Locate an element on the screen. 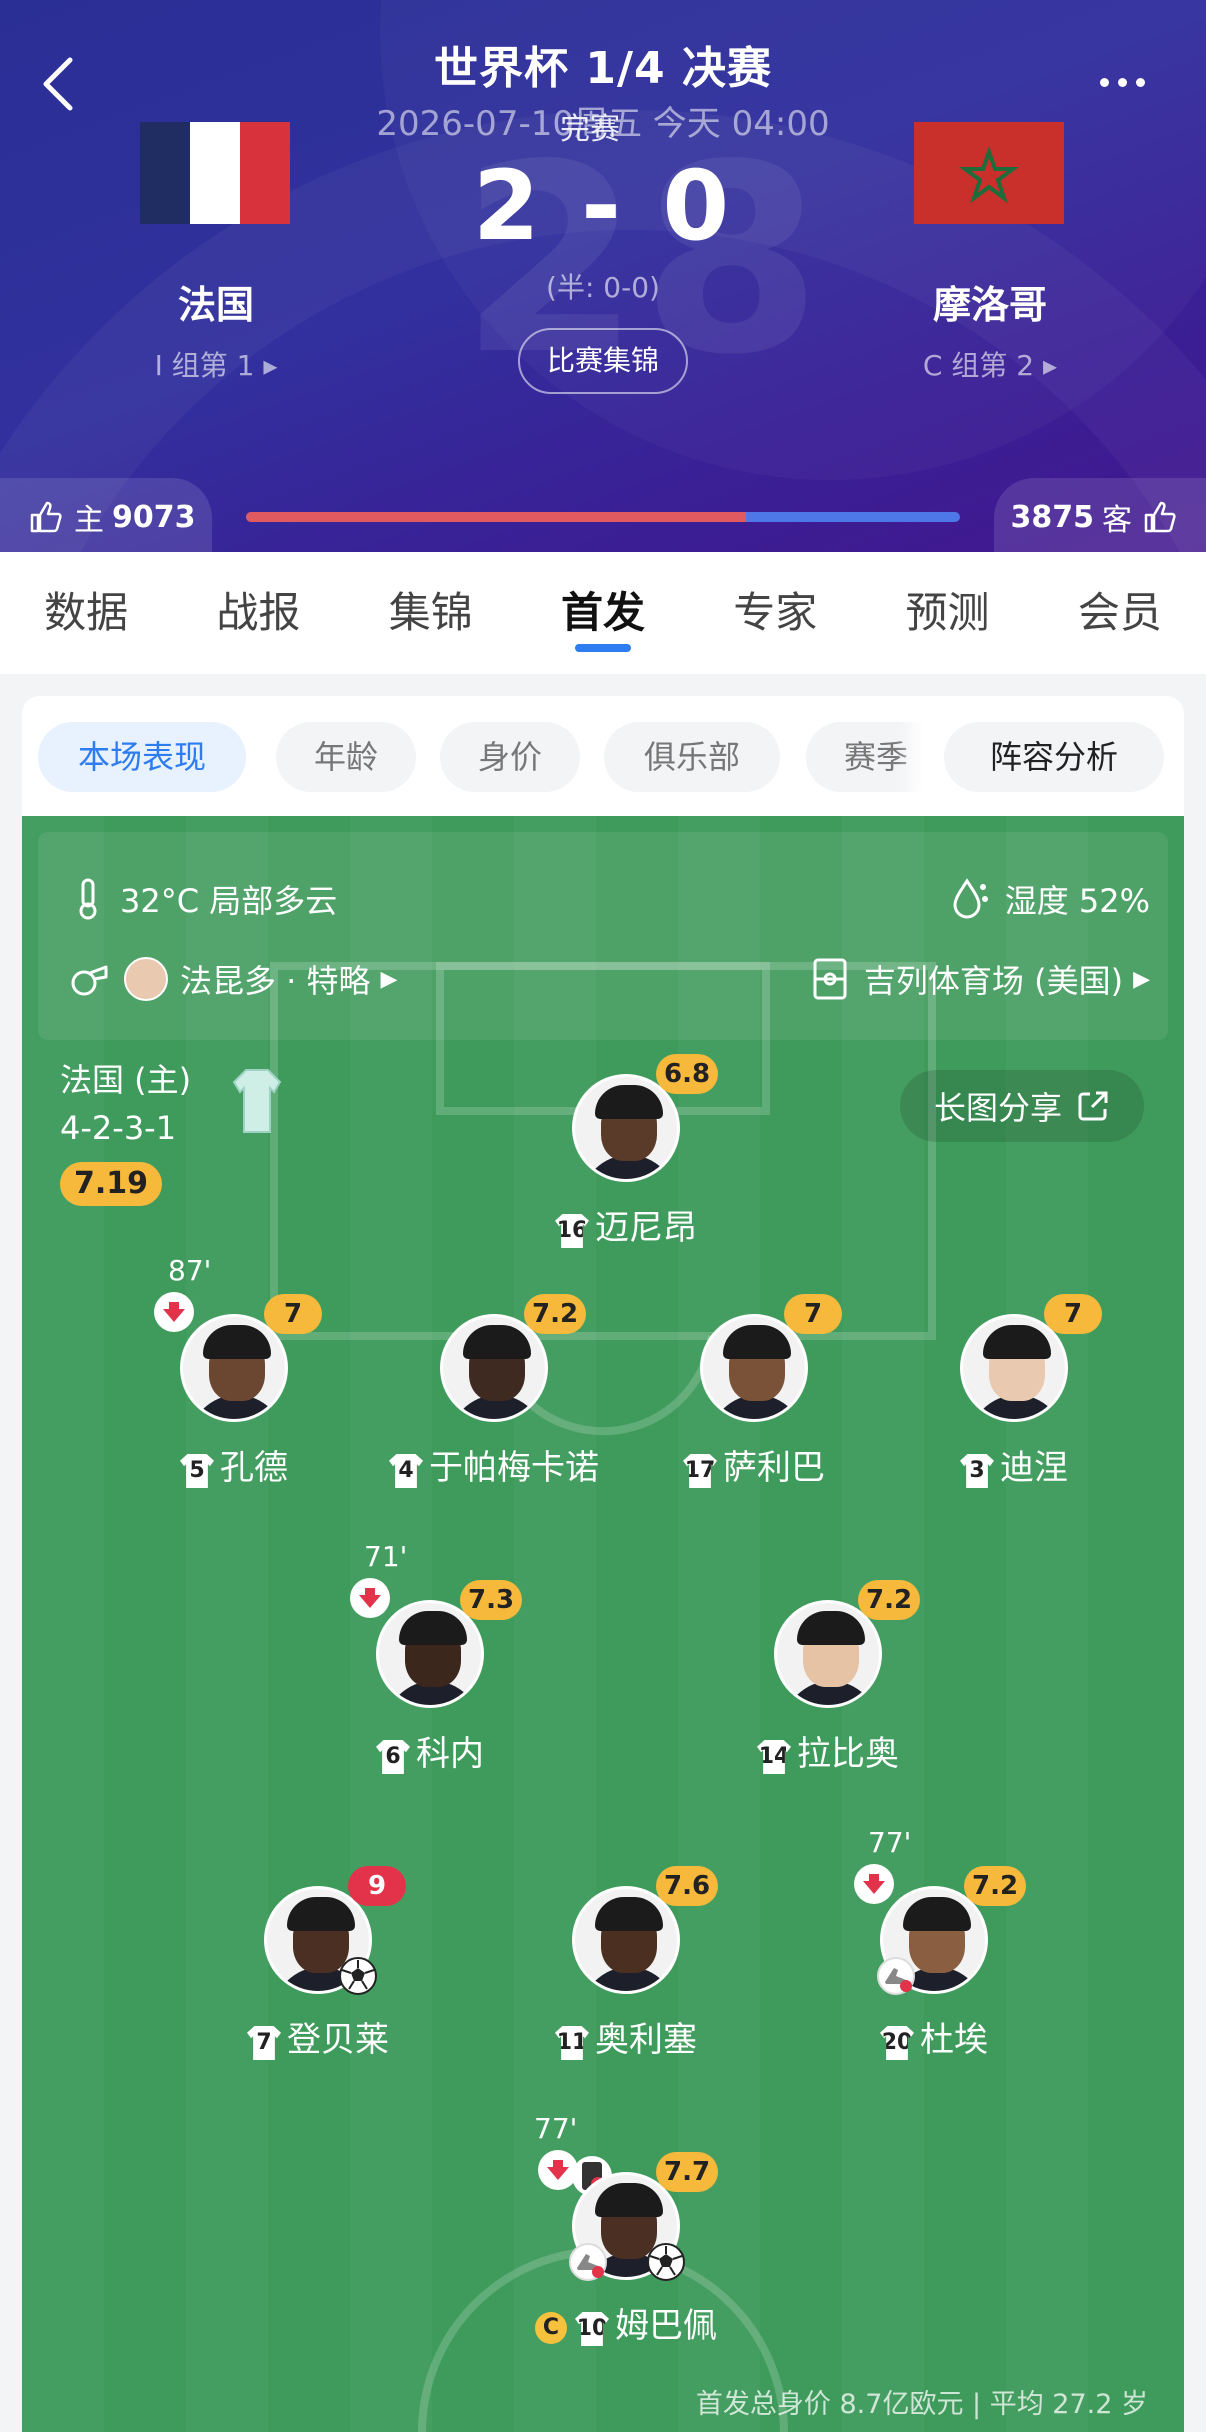 The width and height of the screenshot is (1206, 2432). tab-lineup: 首发 is located at coordinates (603, 613).